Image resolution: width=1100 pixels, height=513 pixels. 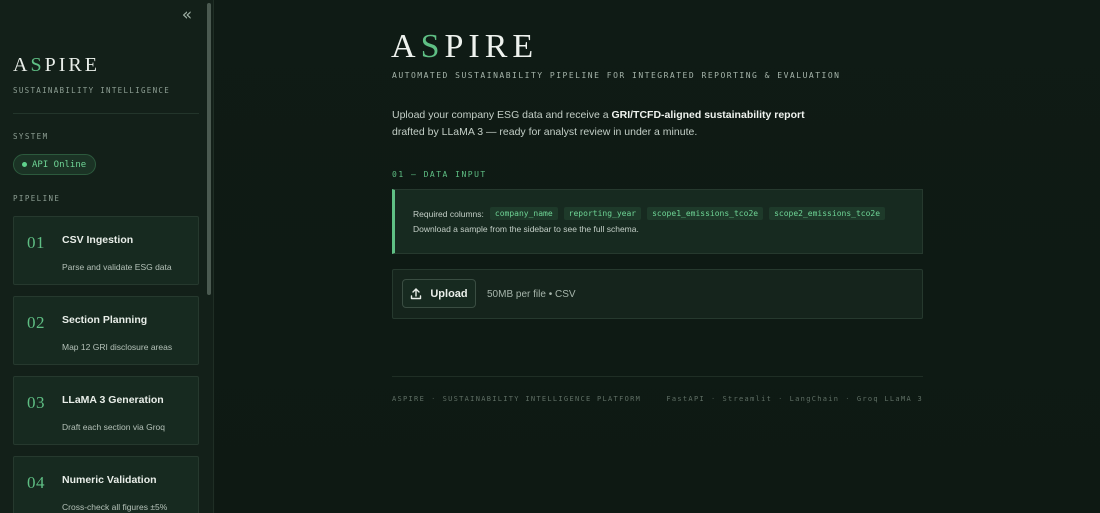 I want to click on upload-button: Upload, so click(x=439, y=293).